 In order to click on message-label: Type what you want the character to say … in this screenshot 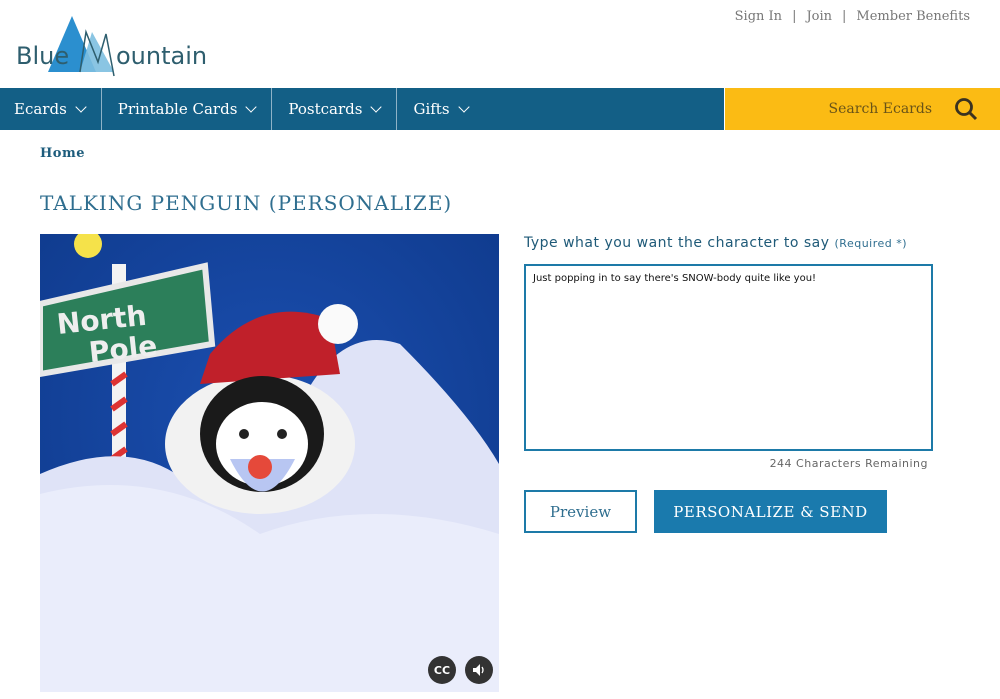, I will do `click(715, 243)`.